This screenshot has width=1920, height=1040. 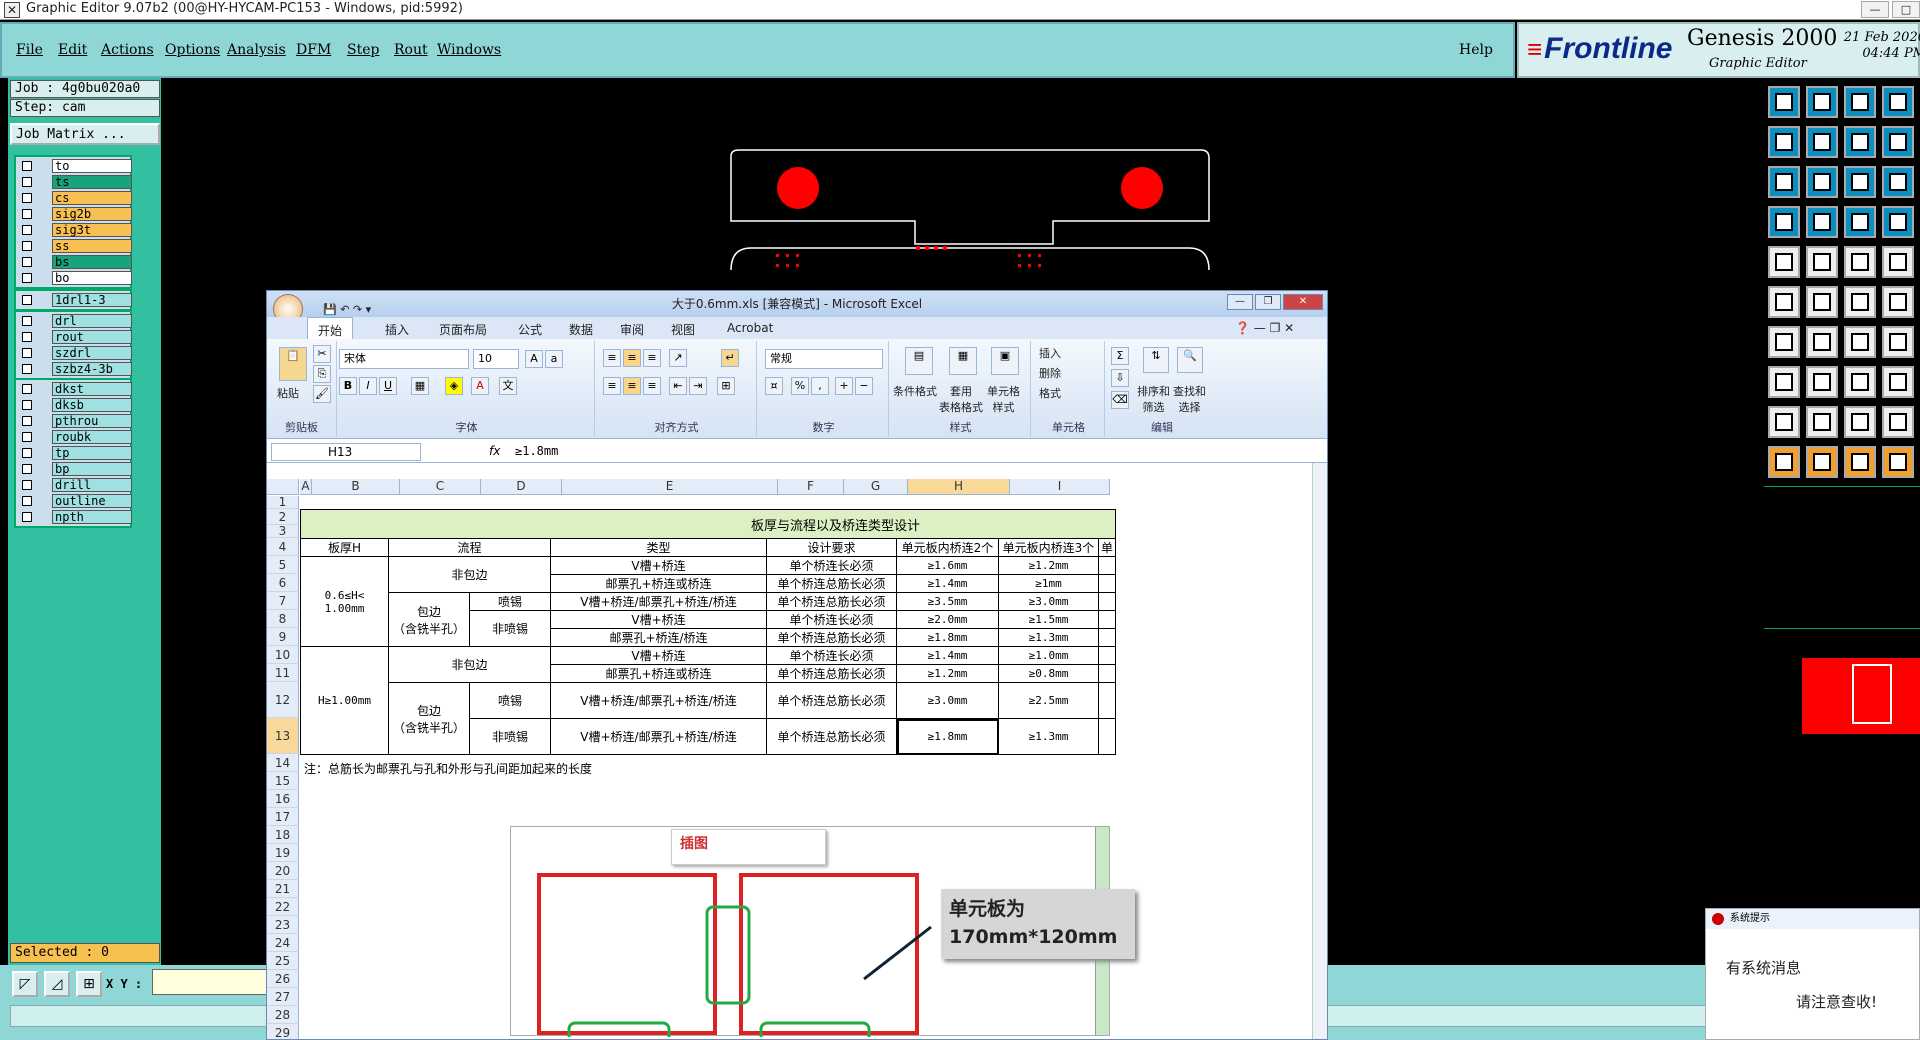 What do you see at coordinates (74, 469) in the screenshot?
I see `layer-row-bp: bp` at bounding box center [74, 469].